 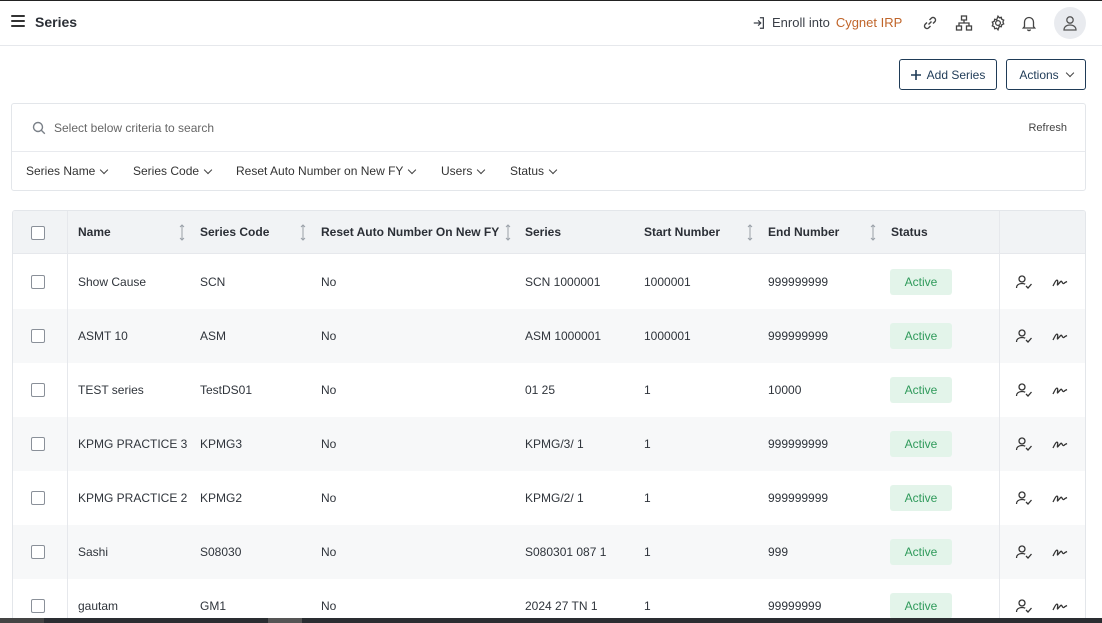 I want to click on cell-series-code: TestDS01, so click(x=226, y=390).